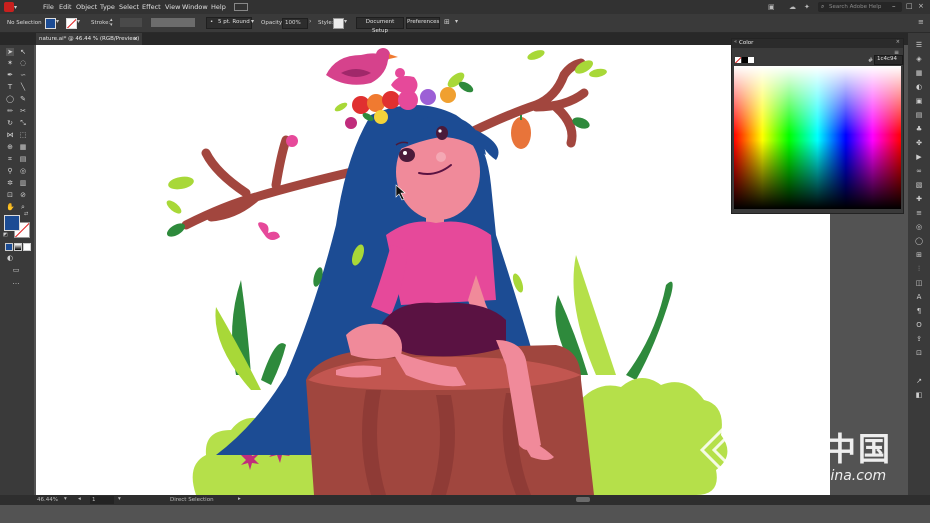 The height and width of the screenshot is (523, 930). I want to click on pen-tool-icon: ✒, so click(10, 75).